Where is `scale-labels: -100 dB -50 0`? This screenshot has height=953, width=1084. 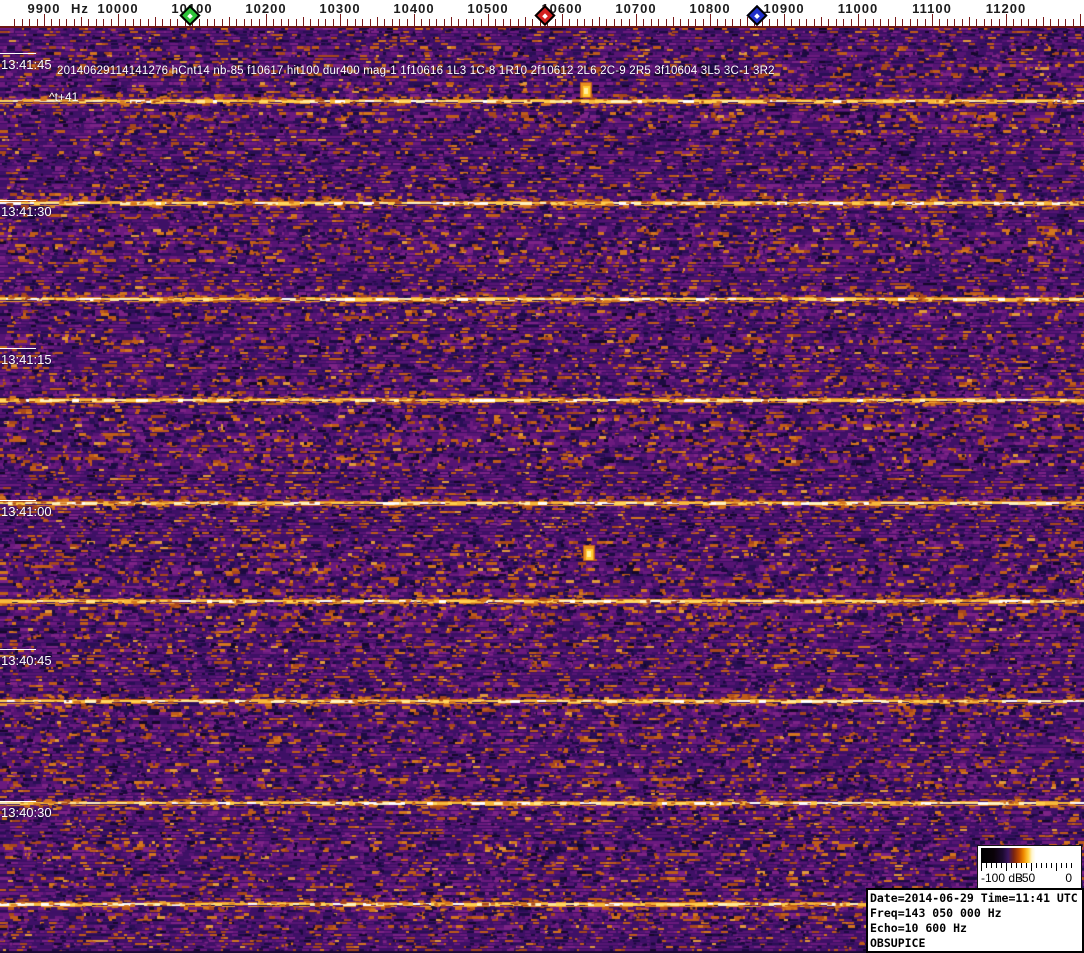
scale-labels: -100 dB -50 0 is located at coordinates (1026, 878).